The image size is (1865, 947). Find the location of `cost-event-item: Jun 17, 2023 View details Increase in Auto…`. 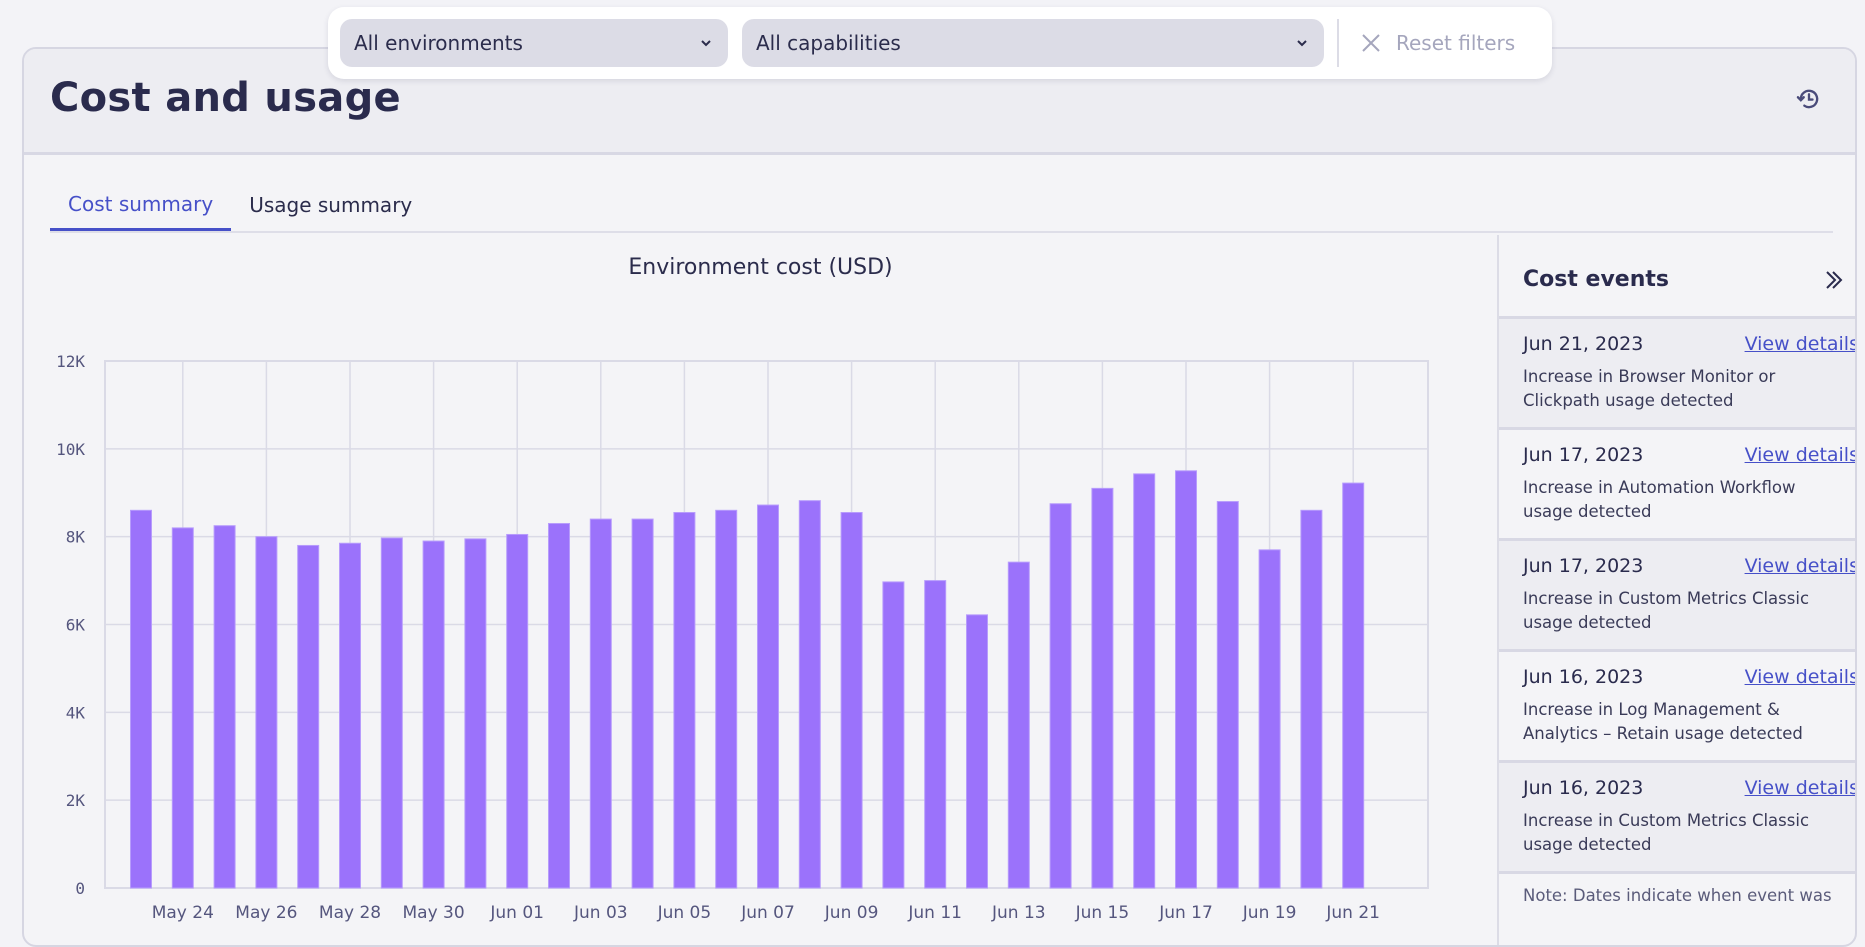

cost-event-item: Jun 17, 2023 View details Increase in Auto… is located at coordinates (1677, 485).